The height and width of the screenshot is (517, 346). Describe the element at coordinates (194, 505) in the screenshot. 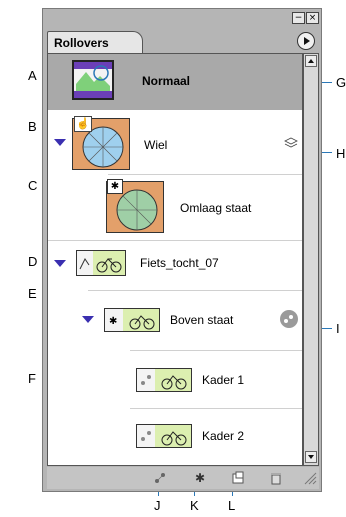

I see `callout-k: K` at that location.